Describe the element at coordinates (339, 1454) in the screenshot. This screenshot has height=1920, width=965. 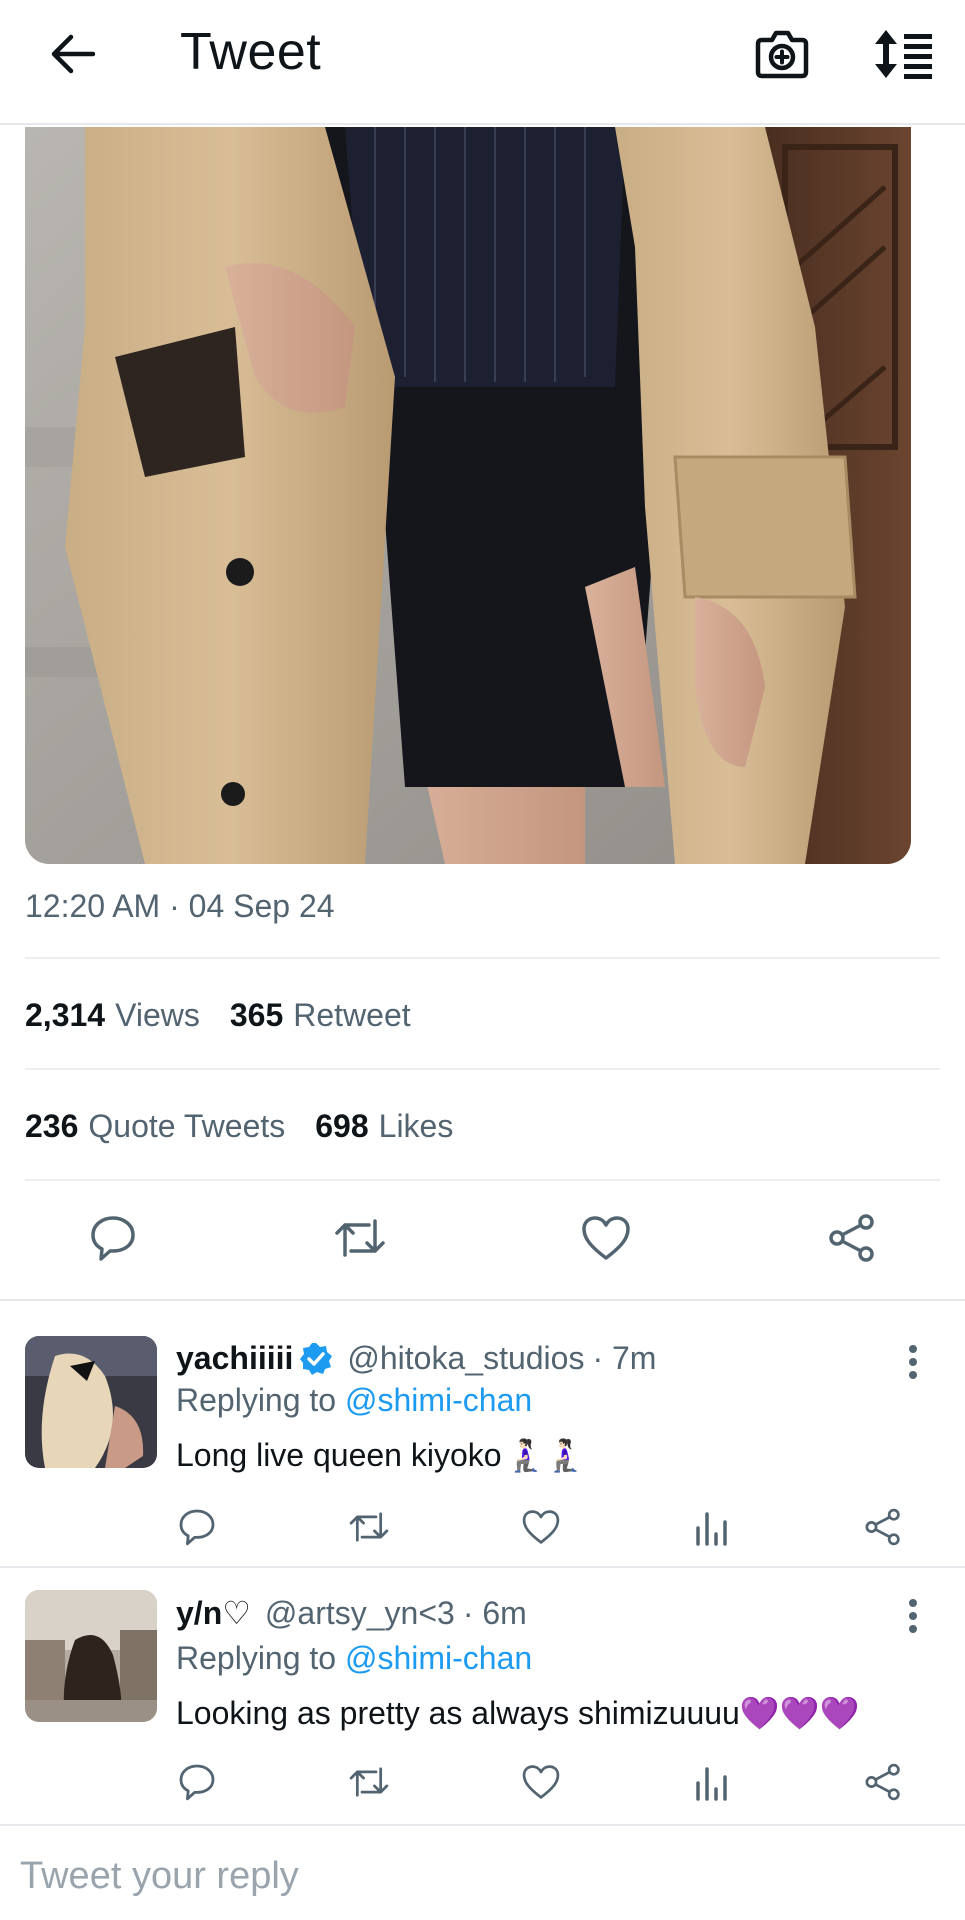
I see `reply-body: Long live queen kiyoko` at that location.